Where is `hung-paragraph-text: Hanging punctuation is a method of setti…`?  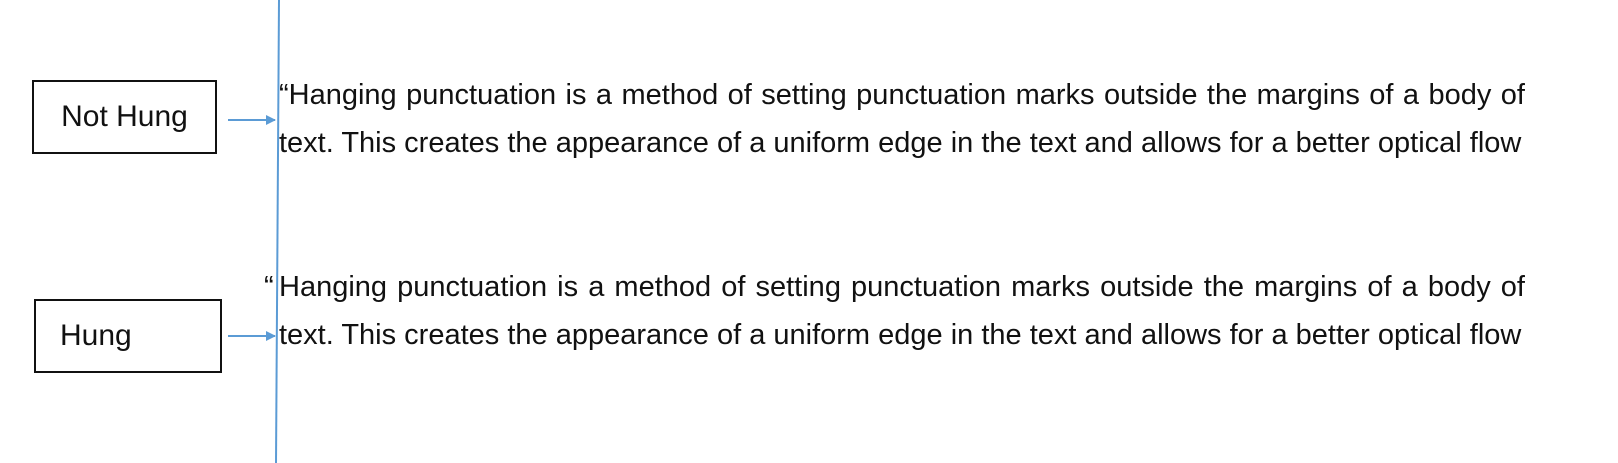 hung-paragraph-text: Hanging punctuation is a method of setti… is located at coordinates (902, 311).